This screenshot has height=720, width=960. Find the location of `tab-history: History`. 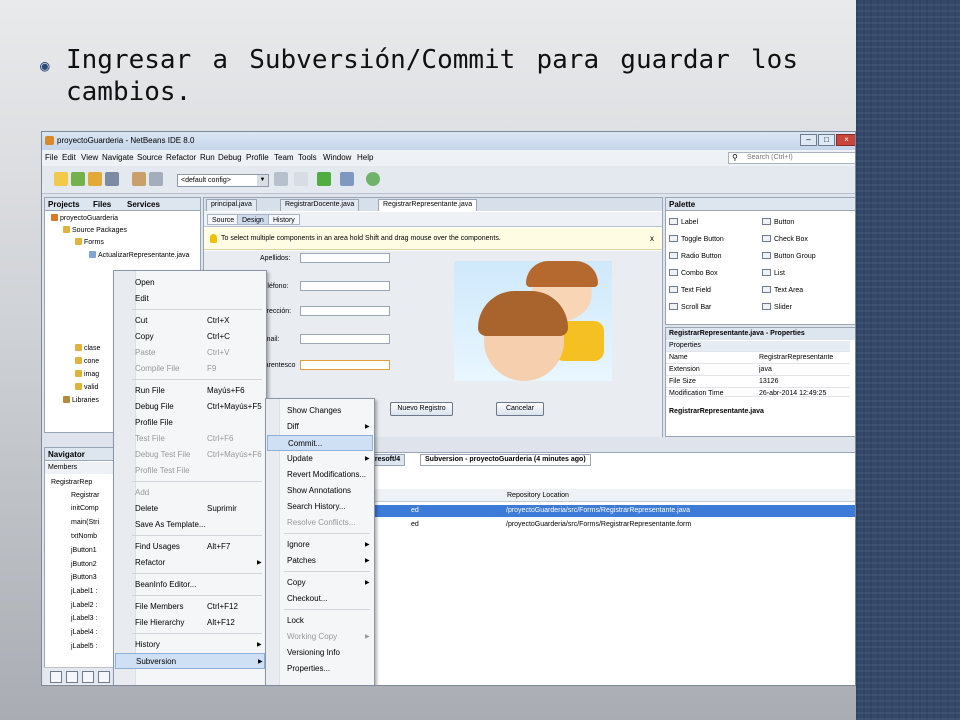

tab-history: History is located at coordinates (284, 219).